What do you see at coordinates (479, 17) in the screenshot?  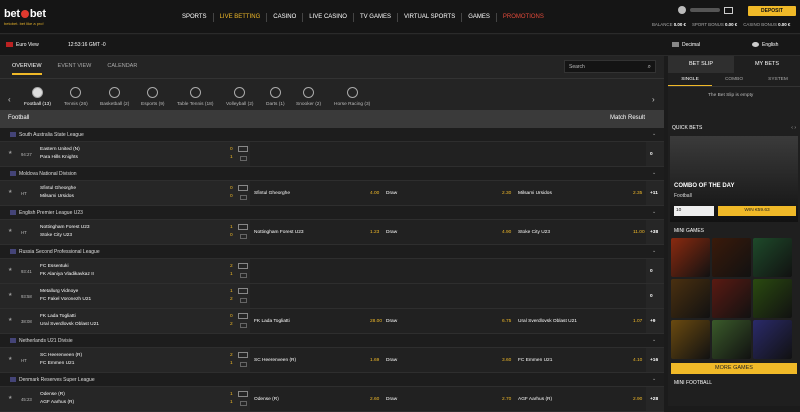 I see `nav-games: GAMES` at bounding box center [479, 17].